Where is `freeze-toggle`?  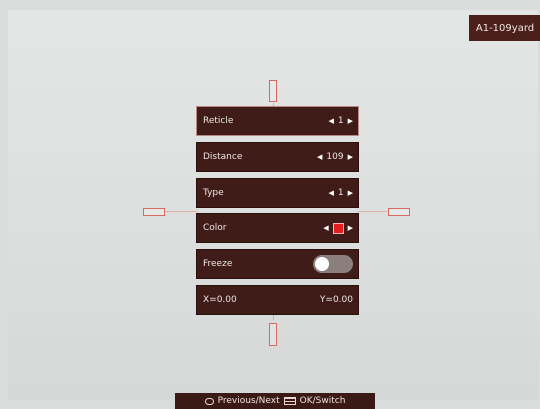
freeze-toggle is located at coordinates (333, 264).